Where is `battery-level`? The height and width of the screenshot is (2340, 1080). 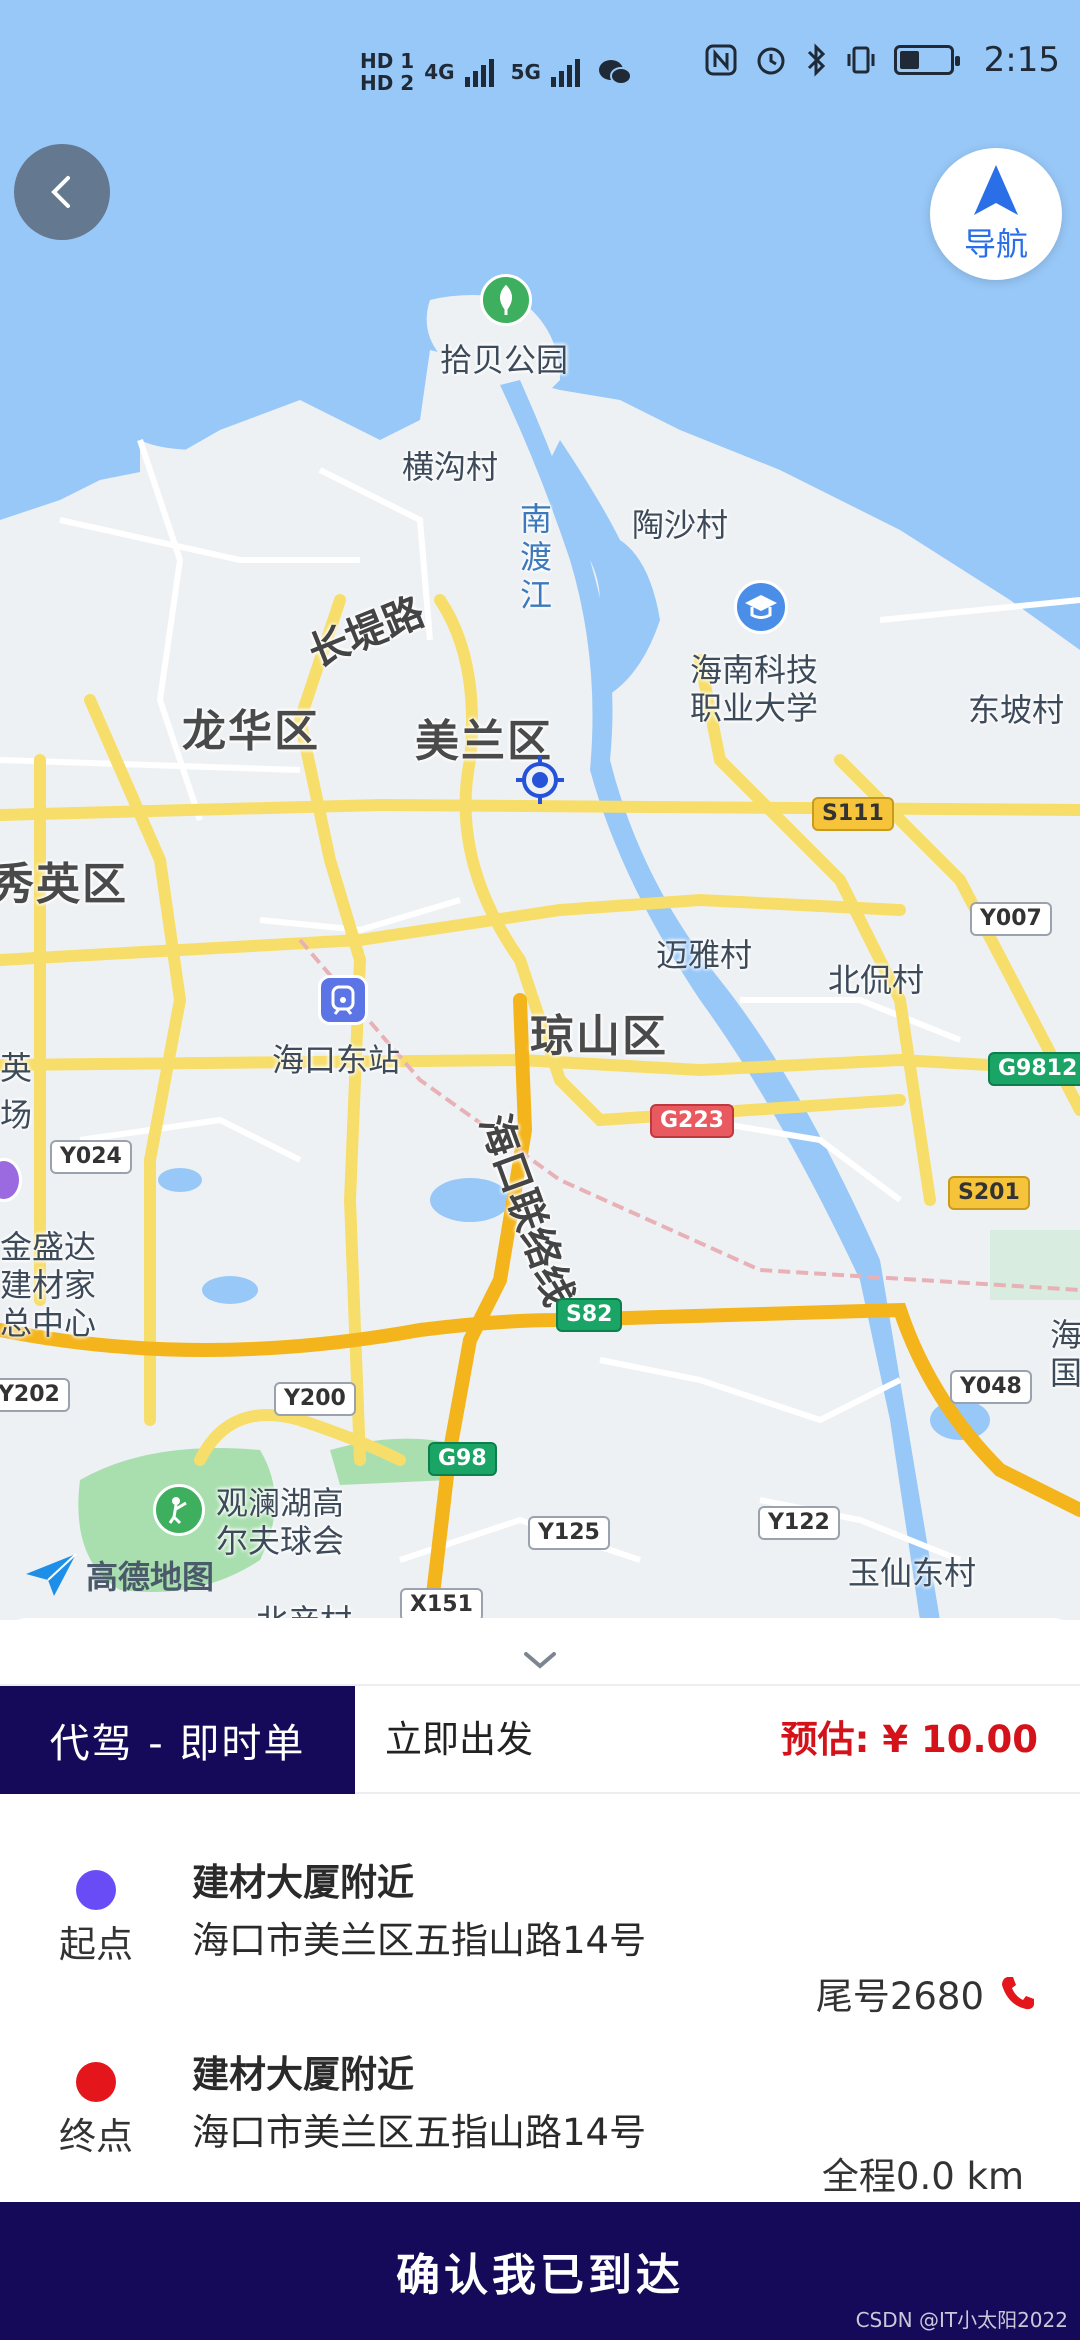 battery-level is located at coordinates (909, 60).